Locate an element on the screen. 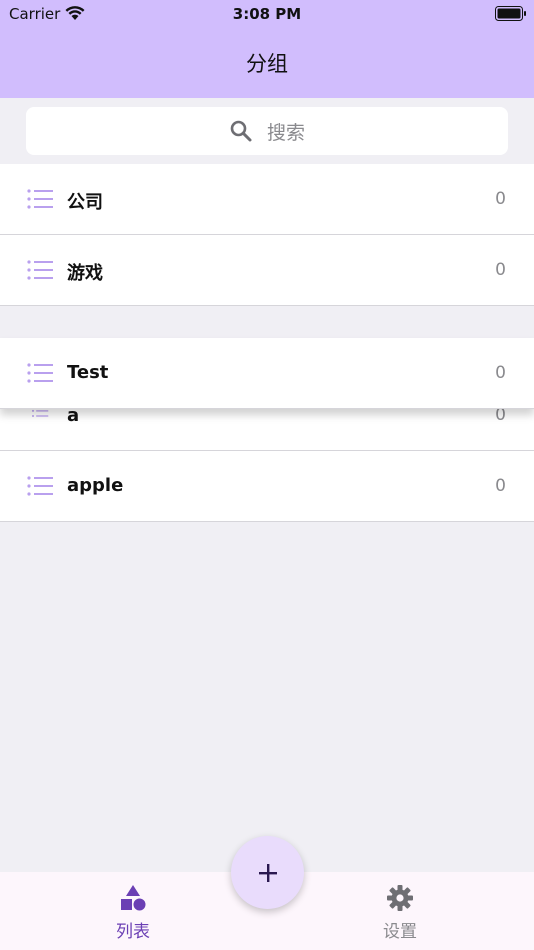 The height and width of the screenshot is (950, 534). search-icon is located at coordinates (241, 131).